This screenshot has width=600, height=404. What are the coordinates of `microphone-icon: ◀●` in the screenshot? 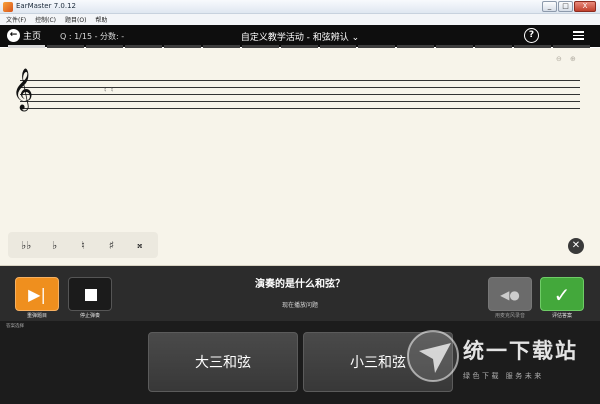 It's located at (510, 295).